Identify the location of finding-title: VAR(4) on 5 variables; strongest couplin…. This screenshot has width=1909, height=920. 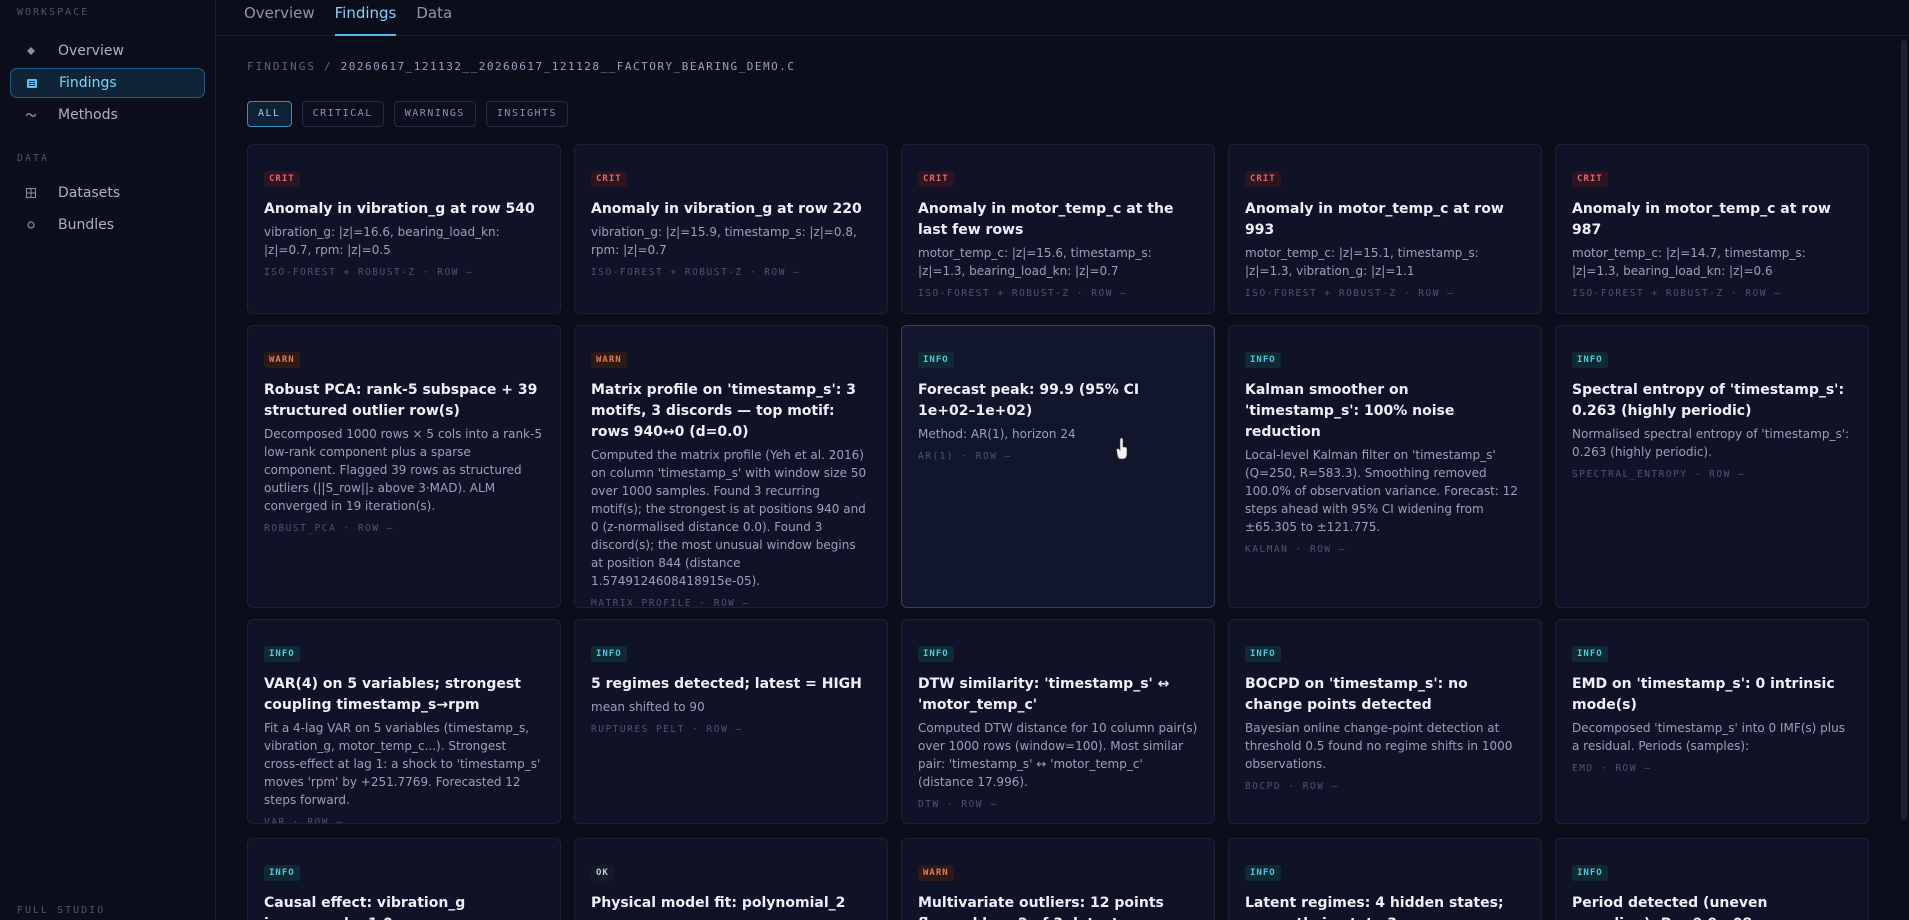
(392, 694).